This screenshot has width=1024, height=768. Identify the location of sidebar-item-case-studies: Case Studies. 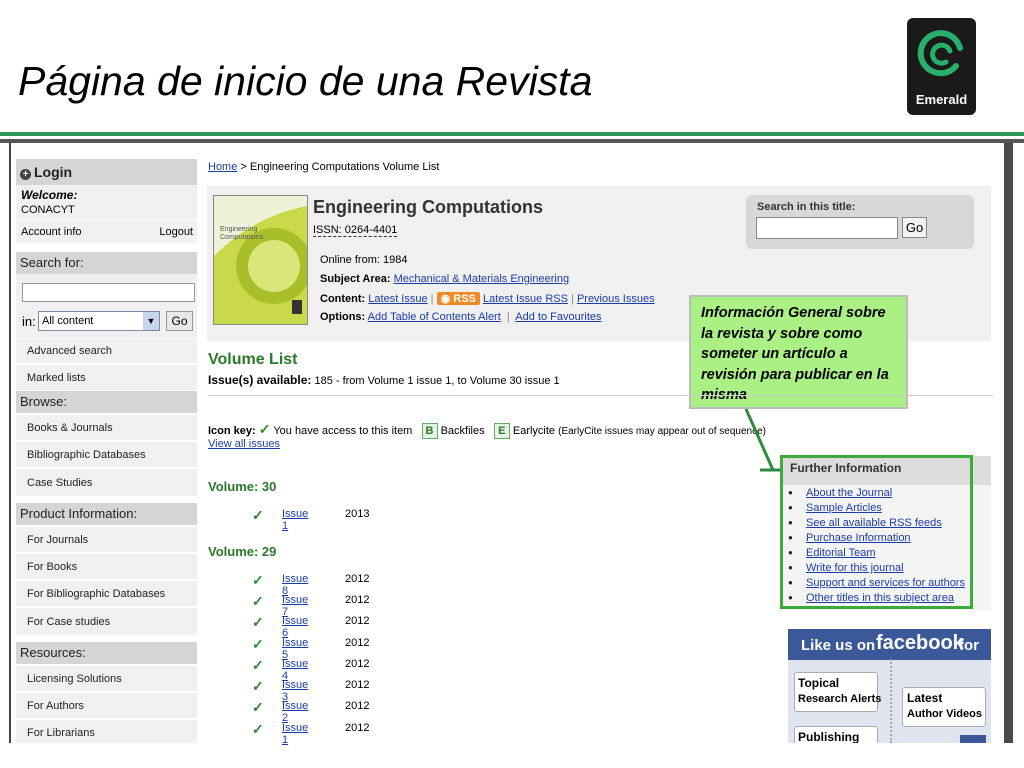
(106, 482).